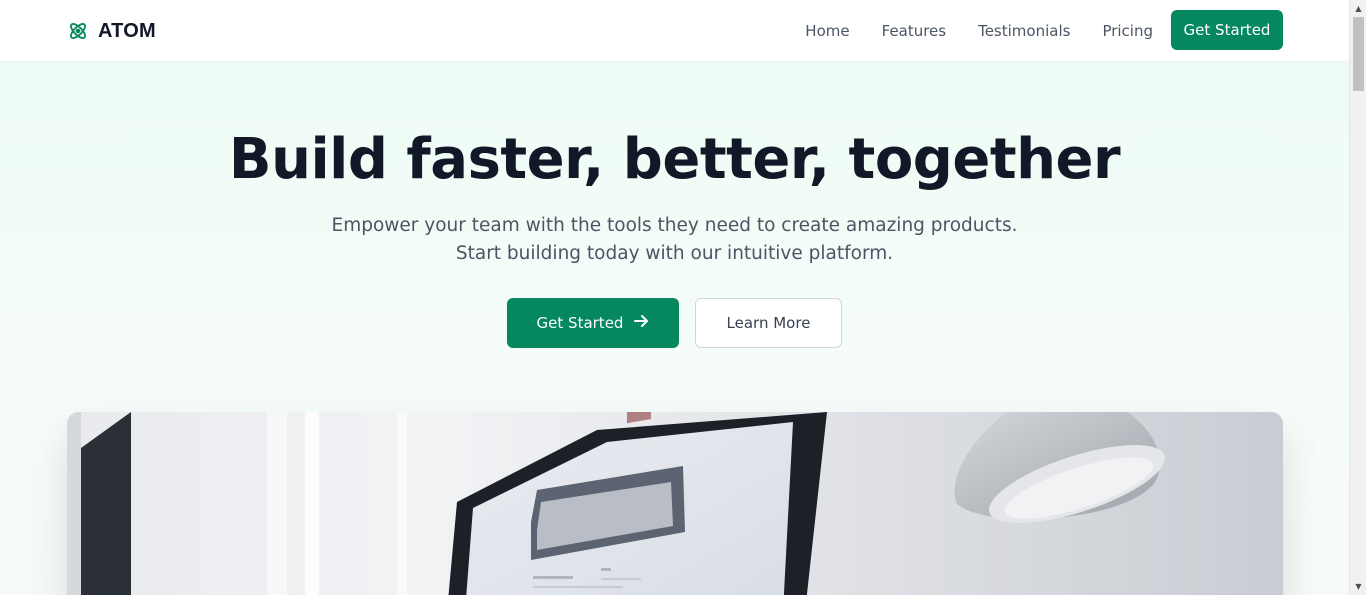 The image size is (1366, 595). I want to click on brand-logo: ATOM, so click(111, 31).